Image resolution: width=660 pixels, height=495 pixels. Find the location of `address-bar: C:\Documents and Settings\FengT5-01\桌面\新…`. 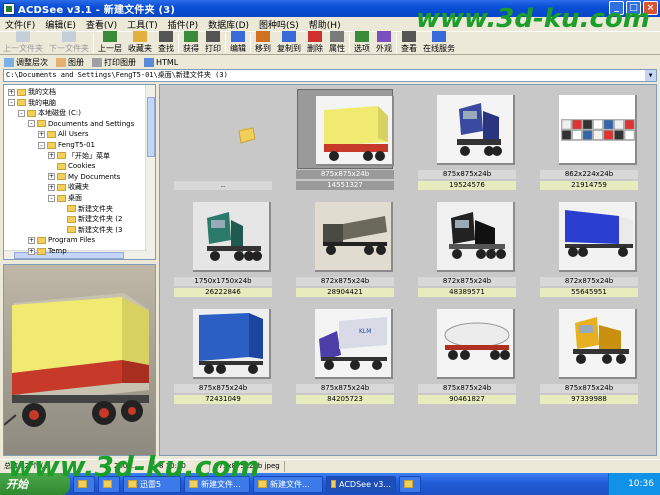

address-bar: C:\Documents and Settings\FengT5-01\桌面\新… is located at coordinates (330, 75).